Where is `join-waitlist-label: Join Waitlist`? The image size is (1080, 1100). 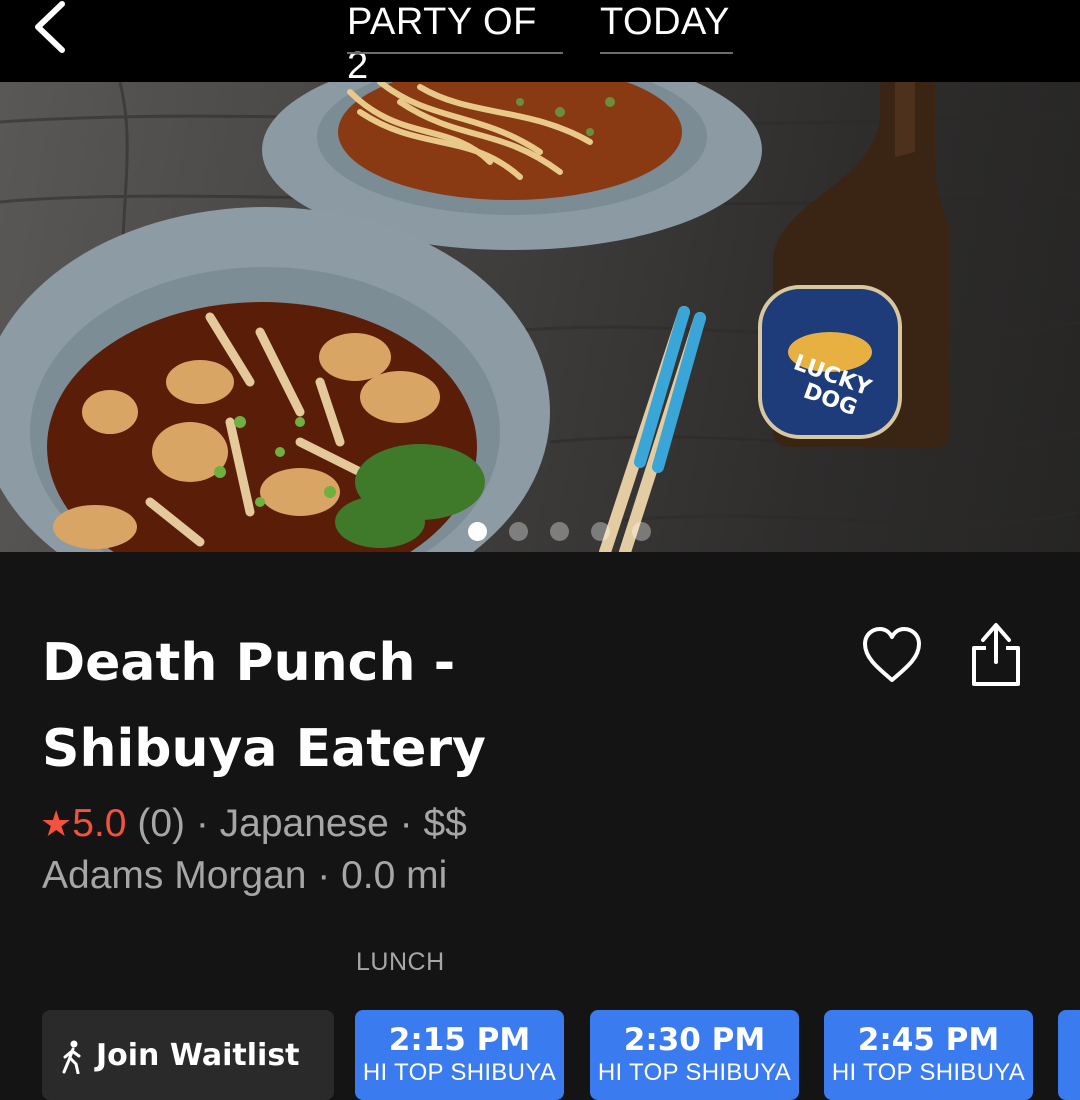
join-waitlist-label: Join Waitlist is located at coordinates (198, 1055).